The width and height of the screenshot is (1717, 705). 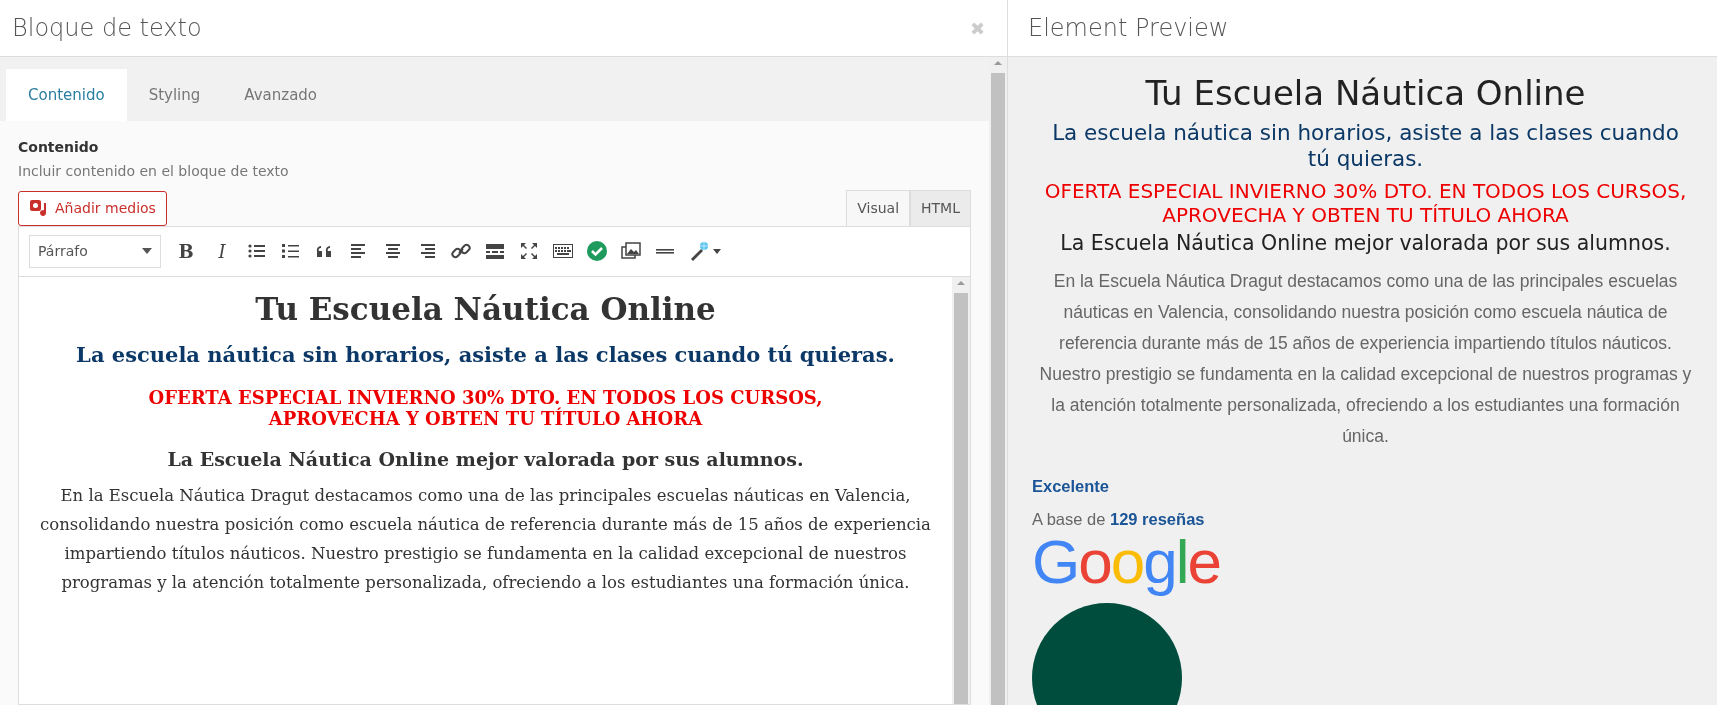 I want to click on read-more-icon, so click(x=495, y=251).